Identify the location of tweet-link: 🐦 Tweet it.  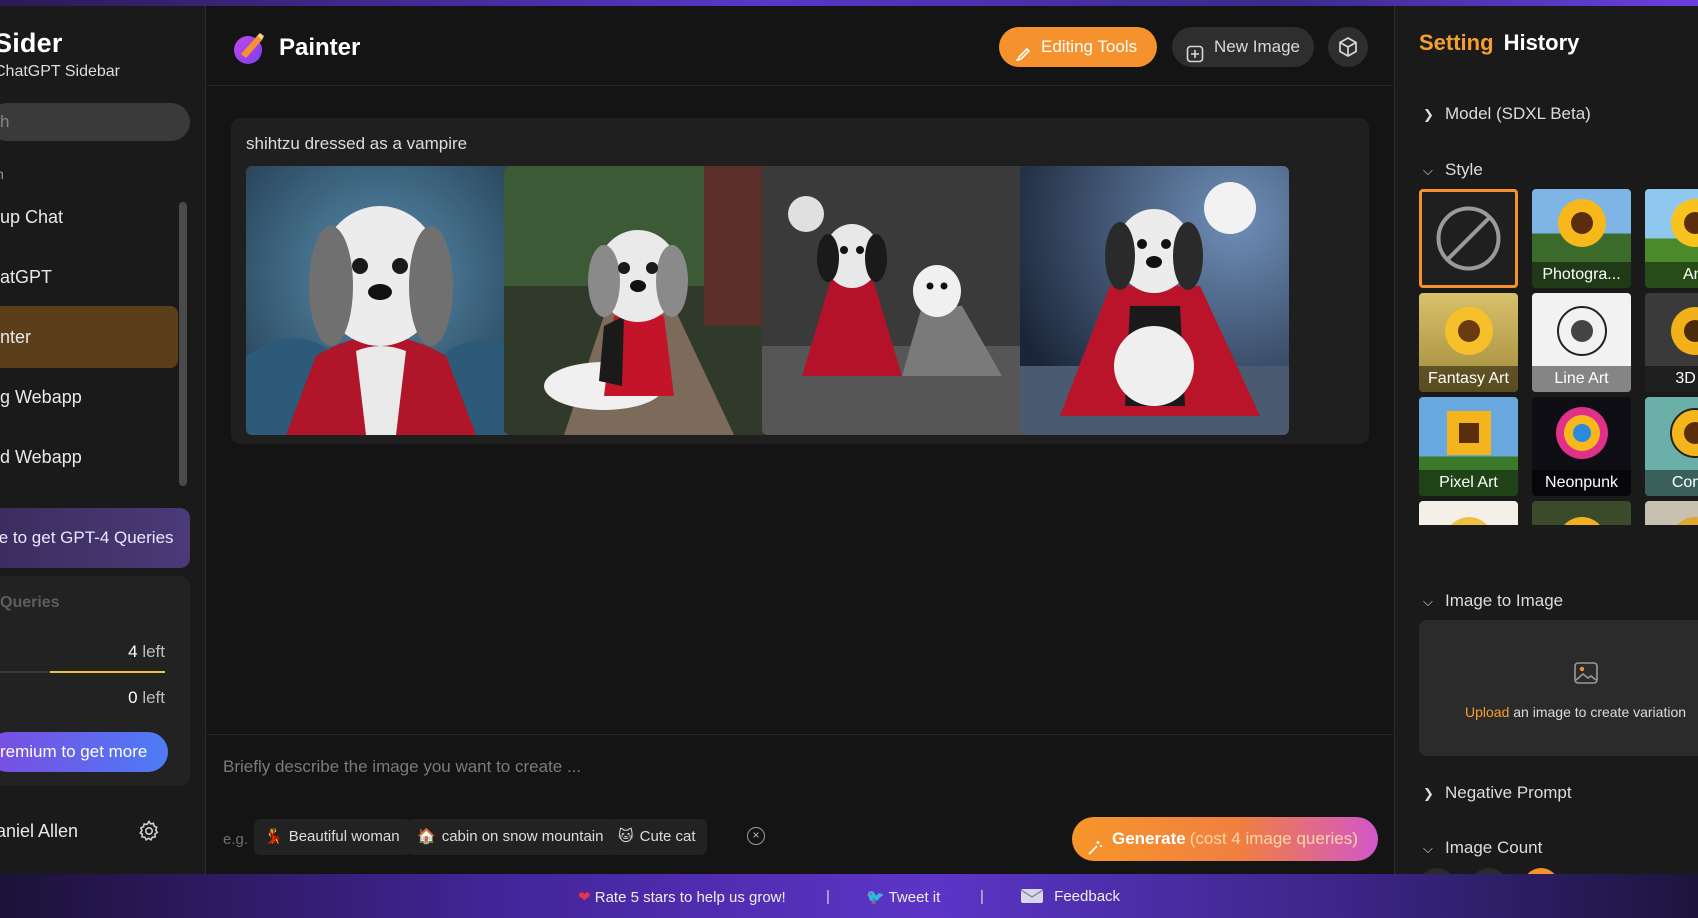
(903, 897).